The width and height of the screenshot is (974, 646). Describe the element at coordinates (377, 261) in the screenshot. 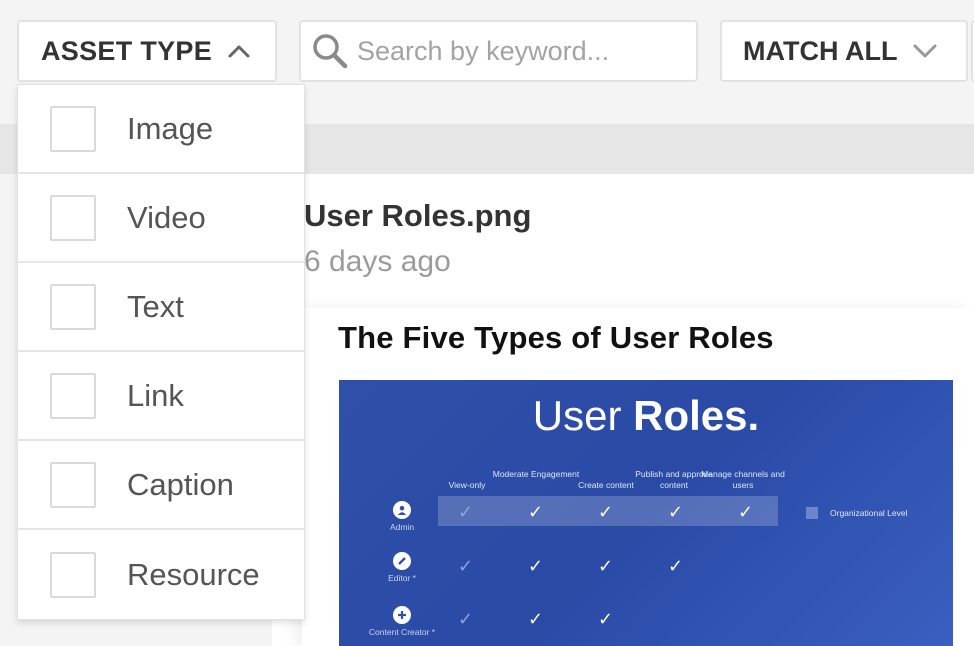

I see `asset-date: 6 days ago` at that location.